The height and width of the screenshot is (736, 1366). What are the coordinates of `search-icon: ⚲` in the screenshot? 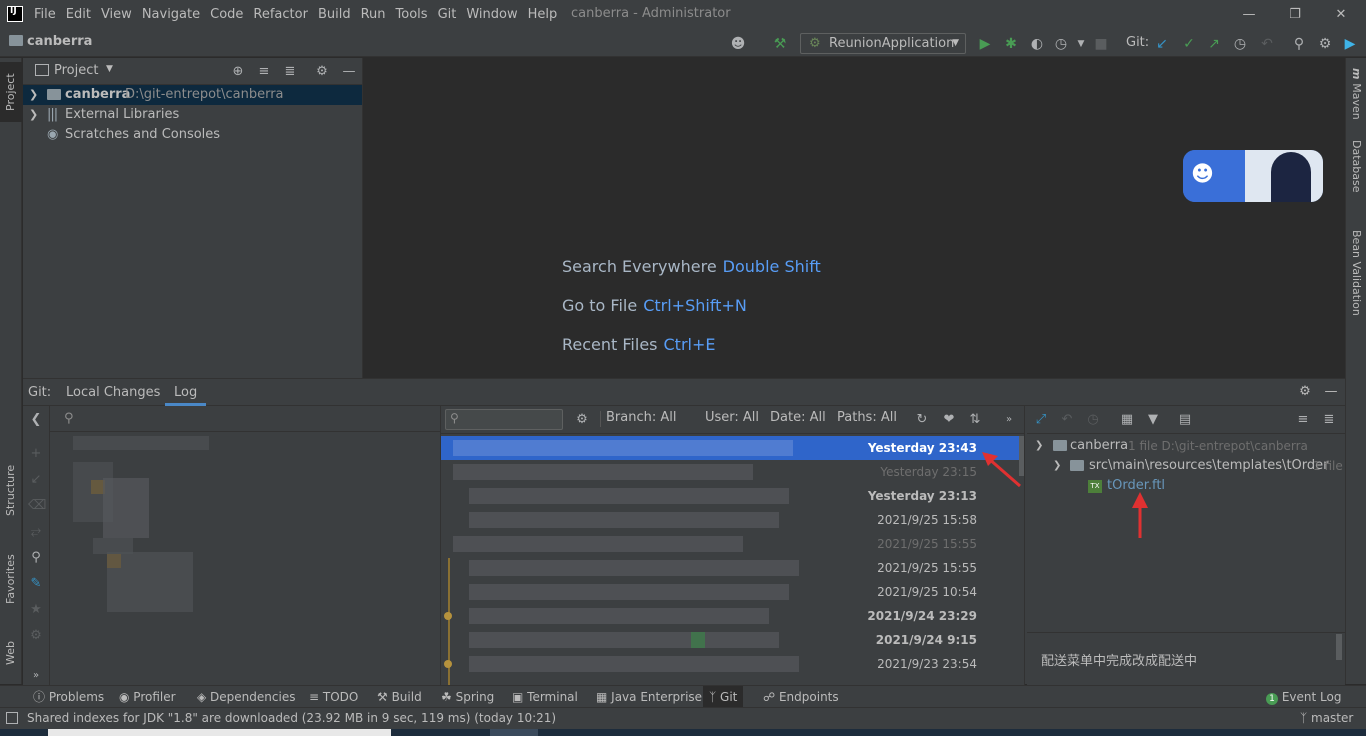 It's located at (36, 558).